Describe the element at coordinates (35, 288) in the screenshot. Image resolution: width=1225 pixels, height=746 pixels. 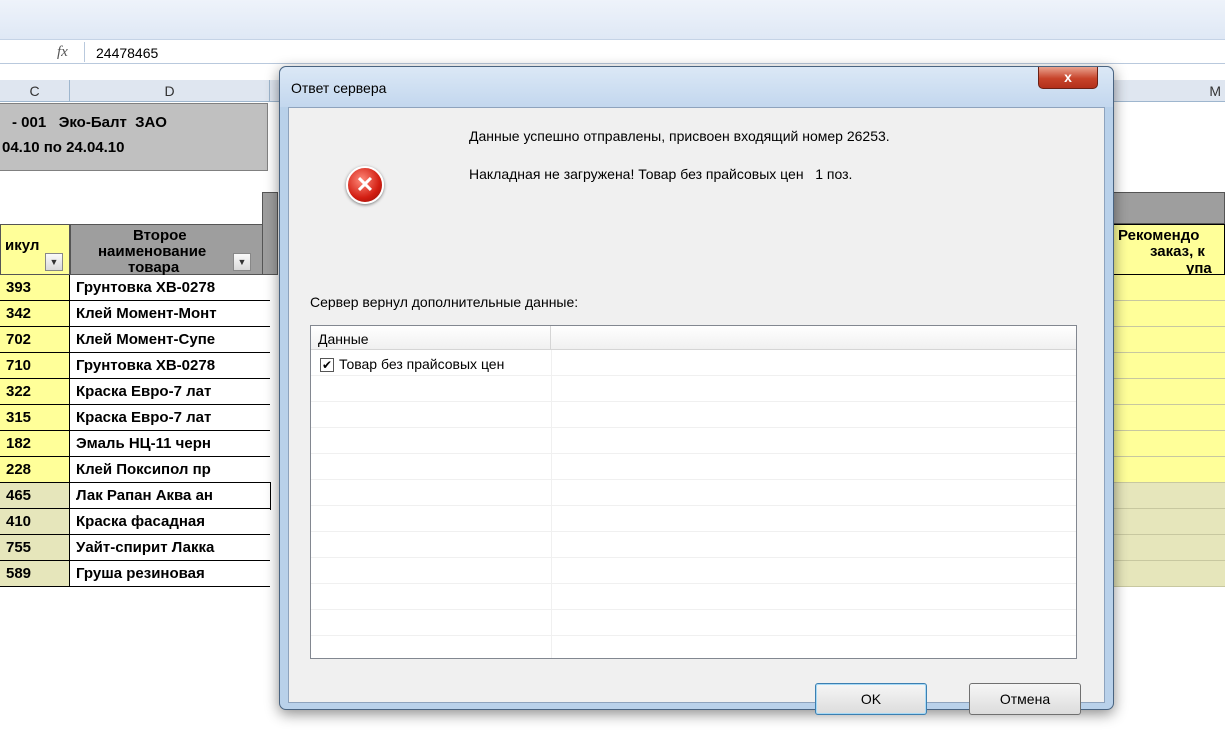
I see `cell-code: 393` at that location.